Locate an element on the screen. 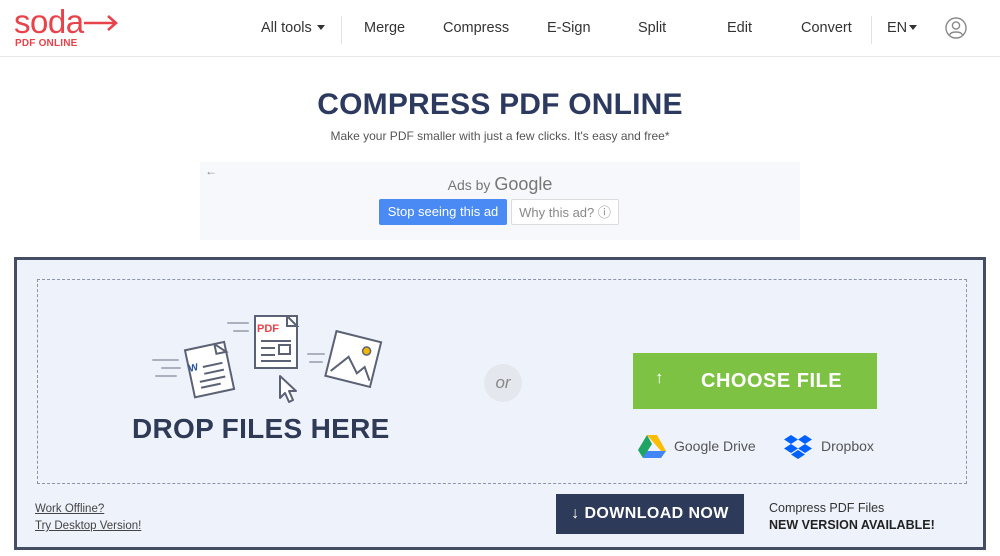  nav-esign: E-Sign is located at coordinates (569, 28).